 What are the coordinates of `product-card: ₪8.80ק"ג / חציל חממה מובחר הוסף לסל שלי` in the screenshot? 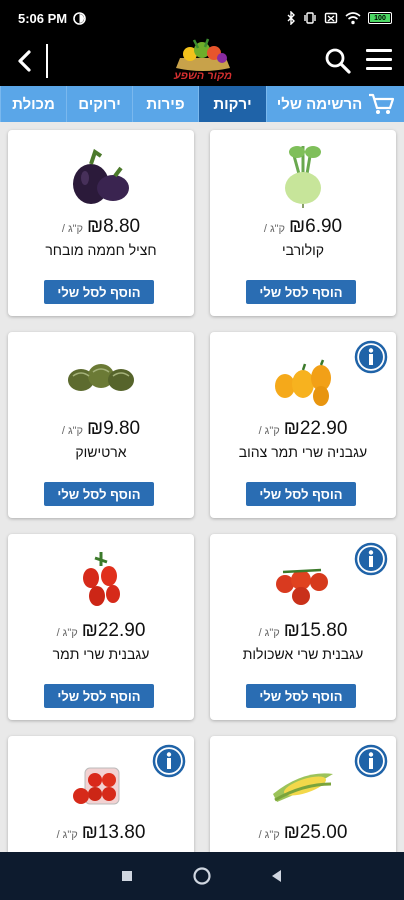 It's located at (101, 223).